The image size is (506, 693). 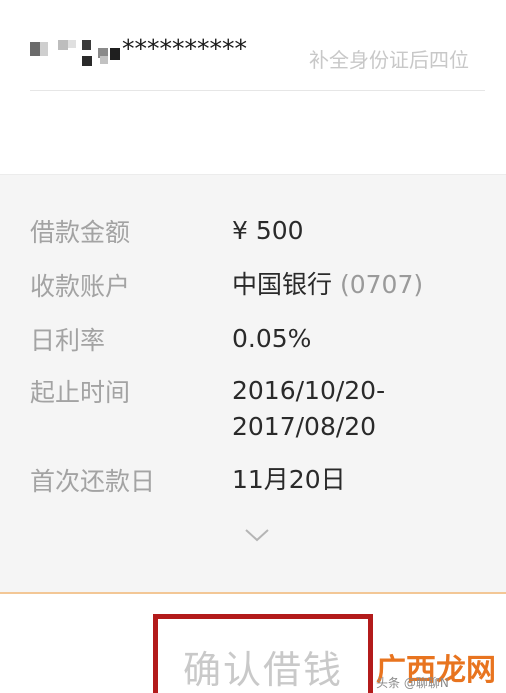 What do you see at coordinates (289, 479) in the screenshot?
I see `first-repayment-value: 11月20日` at bounding box center [289, 479].